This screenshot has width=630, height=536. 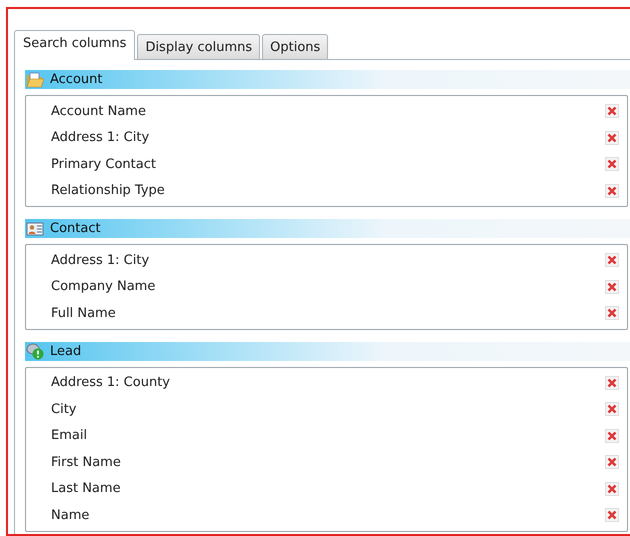 I want to click on column-name: Email, so click(x=69, y=436).